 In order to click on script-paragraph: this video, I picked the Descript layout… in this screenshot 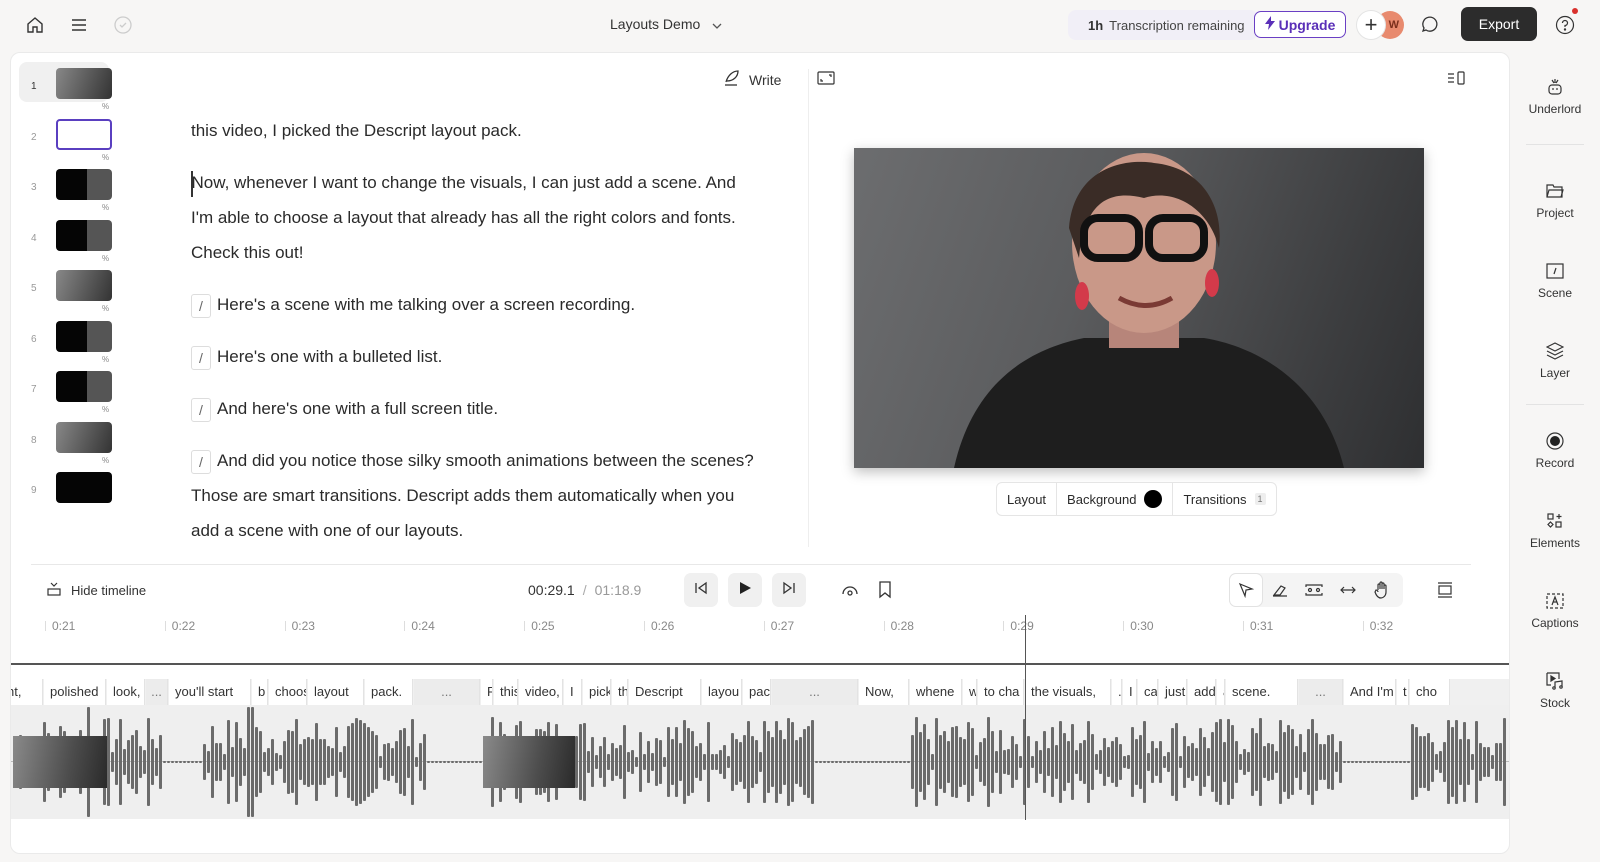, I will do `click(476, 130)`.